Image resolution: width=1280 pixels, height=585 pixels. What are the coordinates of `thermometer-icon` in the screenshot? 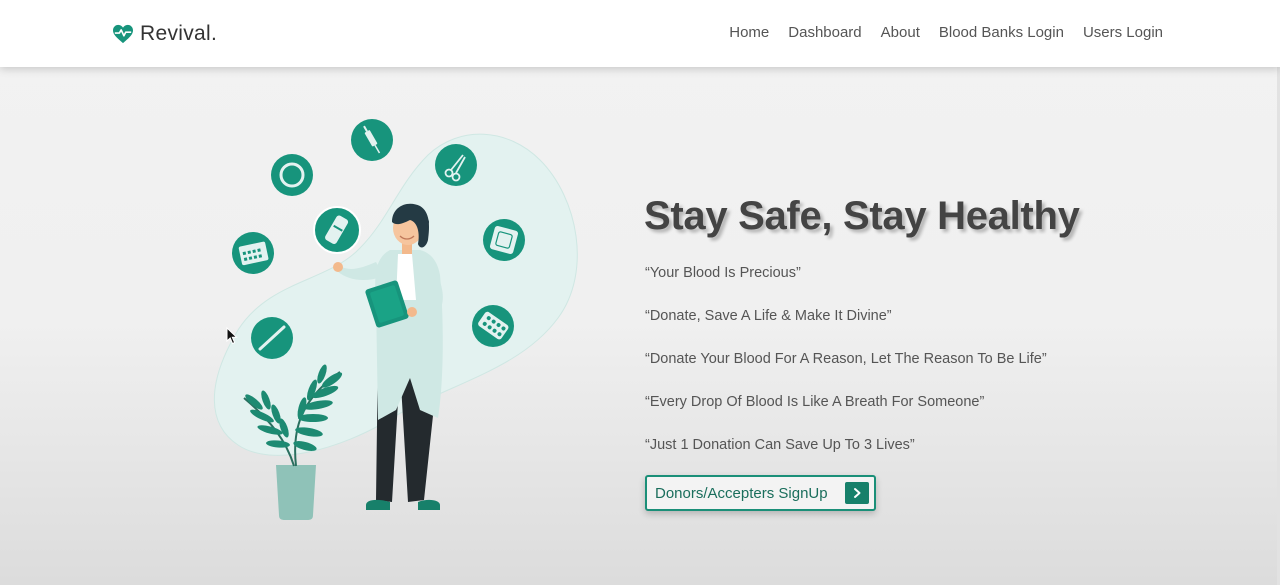 It's located at (272, 338).